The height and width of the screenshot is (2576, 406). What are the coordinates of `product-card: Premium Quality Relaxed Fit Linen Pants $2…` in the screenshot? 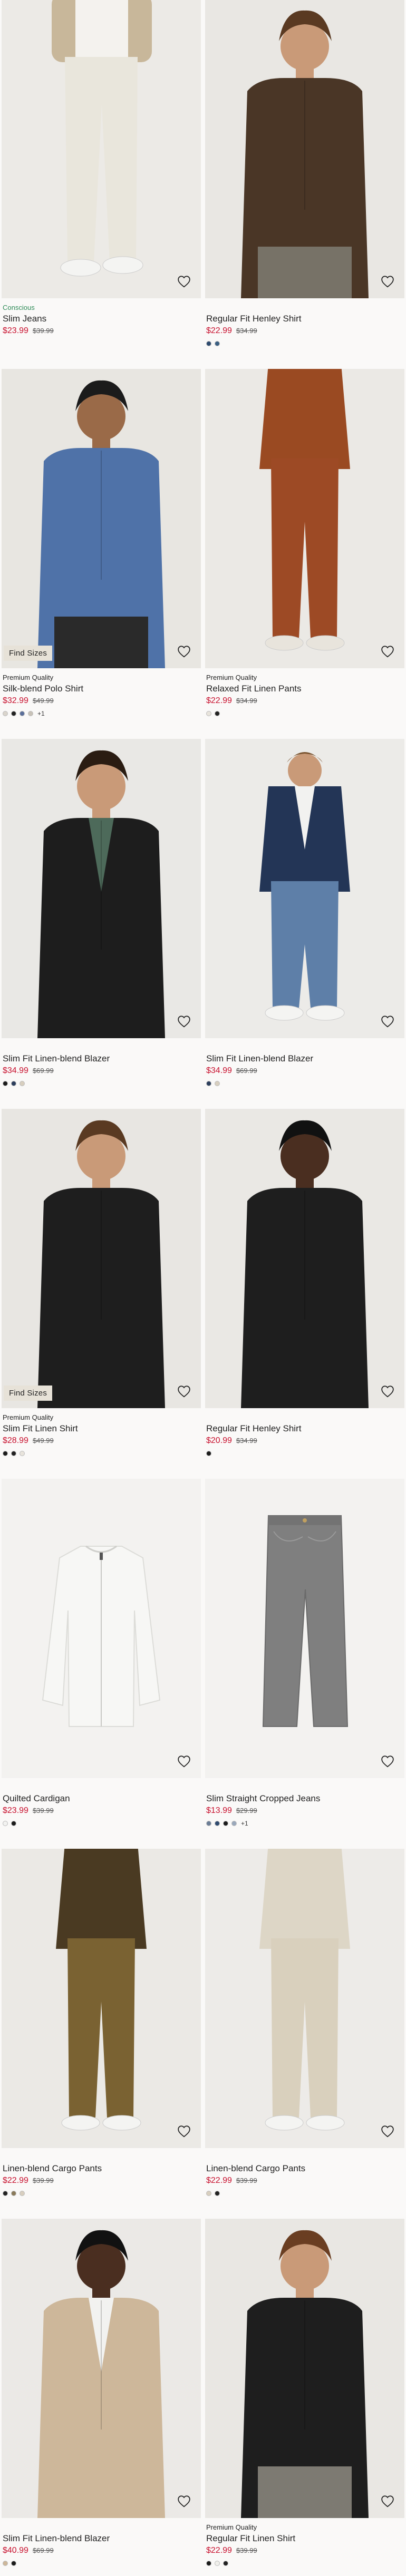 It's located at (304, 543).